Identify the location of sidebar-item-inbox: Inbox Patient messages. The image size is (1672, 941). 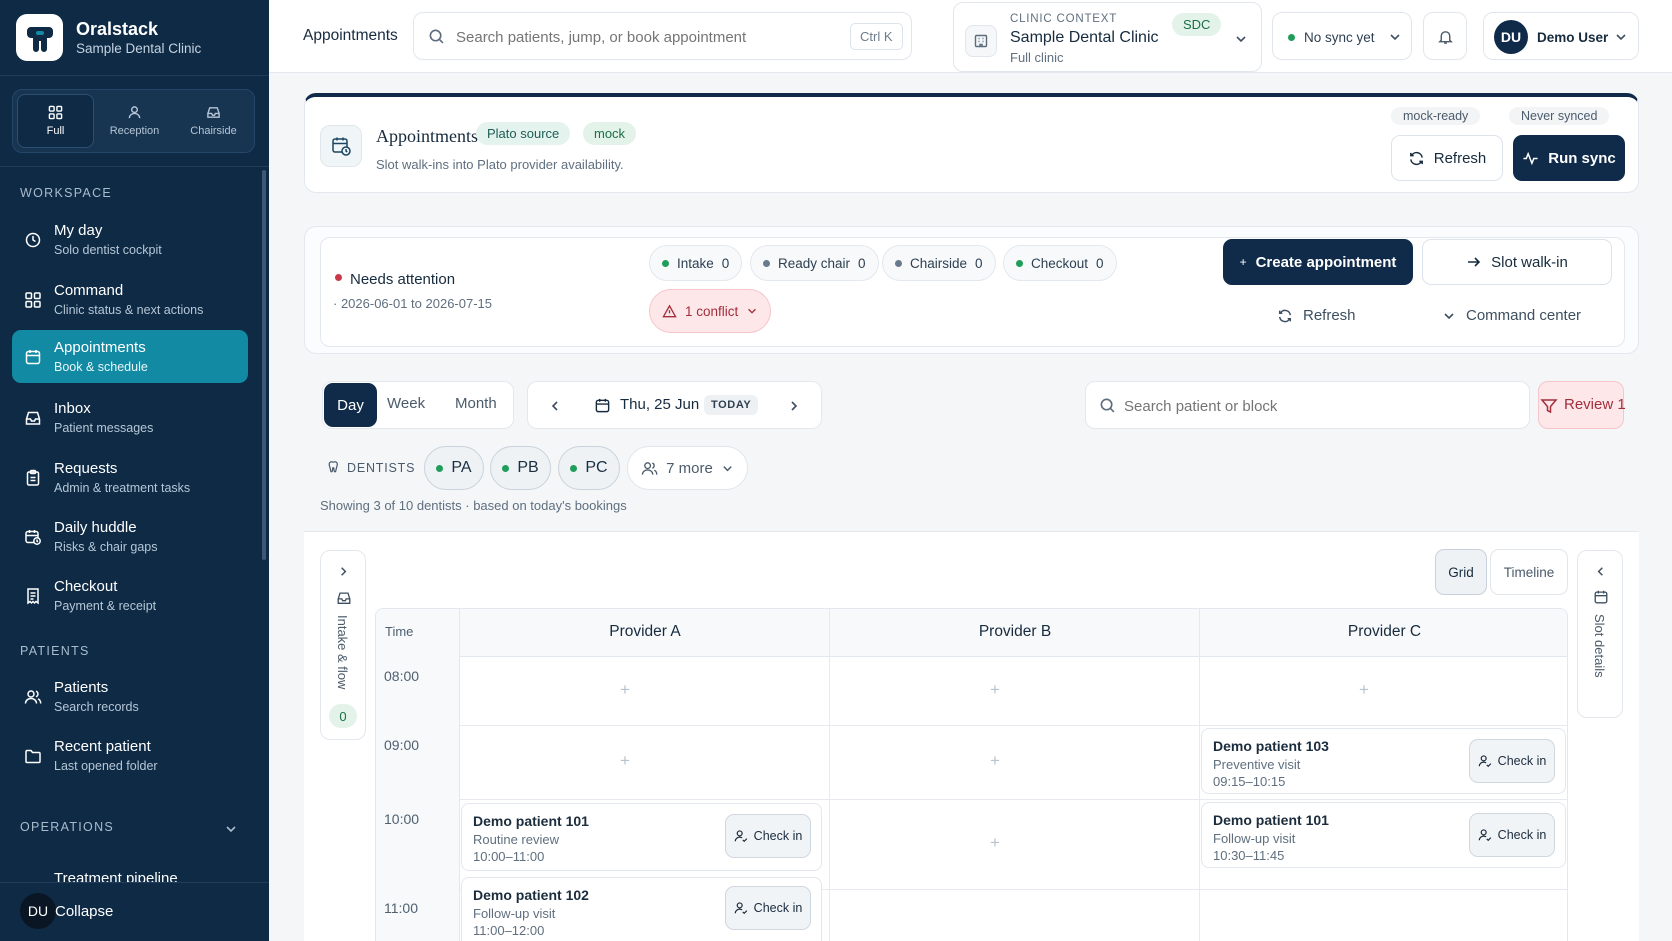
(130, 417).